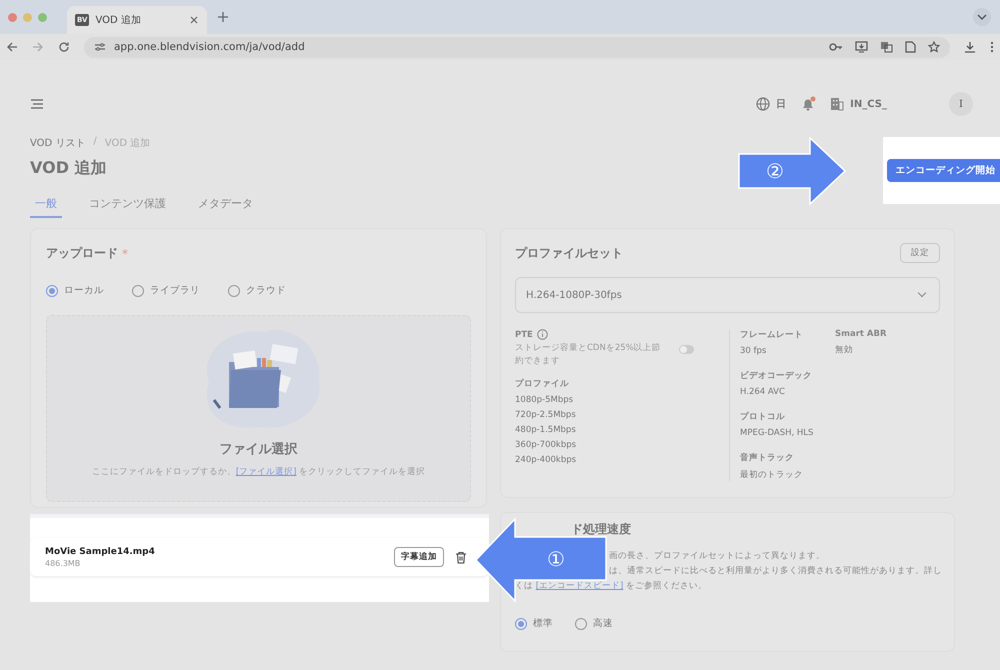 This screenshot has height=670, width=1000. What do you see at coordinates (727, 295) in the screenshot?
I see `profile-select: H.264-1080P-30fps` at bounding box center [727, 295].